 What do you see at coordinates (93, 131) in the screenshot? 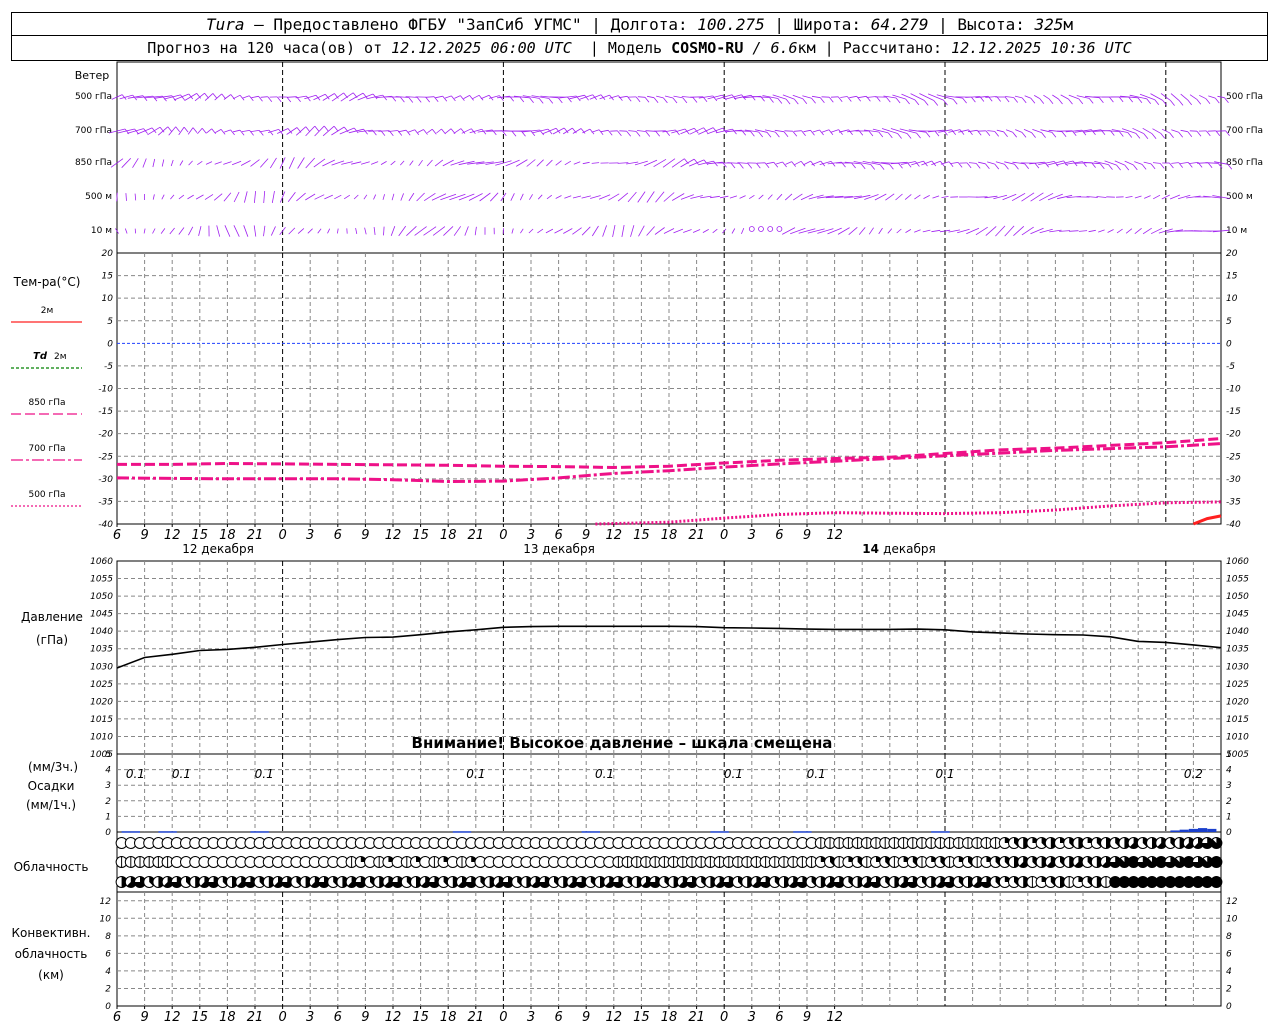
I see `wind-level-label-left: 700 гПа` at bounding box center [93, 131].